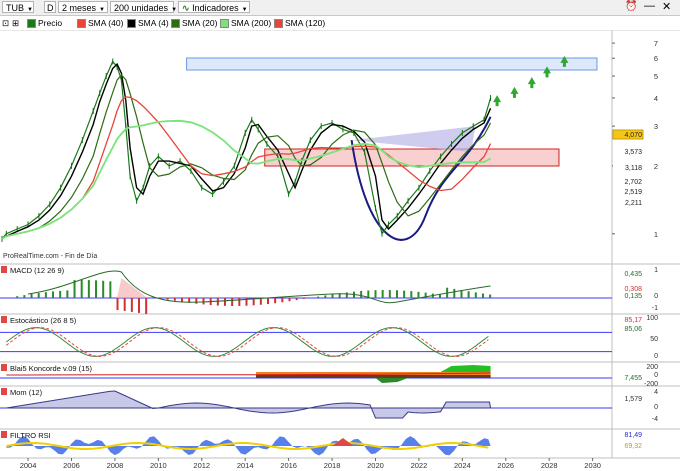  I want to click on y-tick-label: 1, so click(656, 234).